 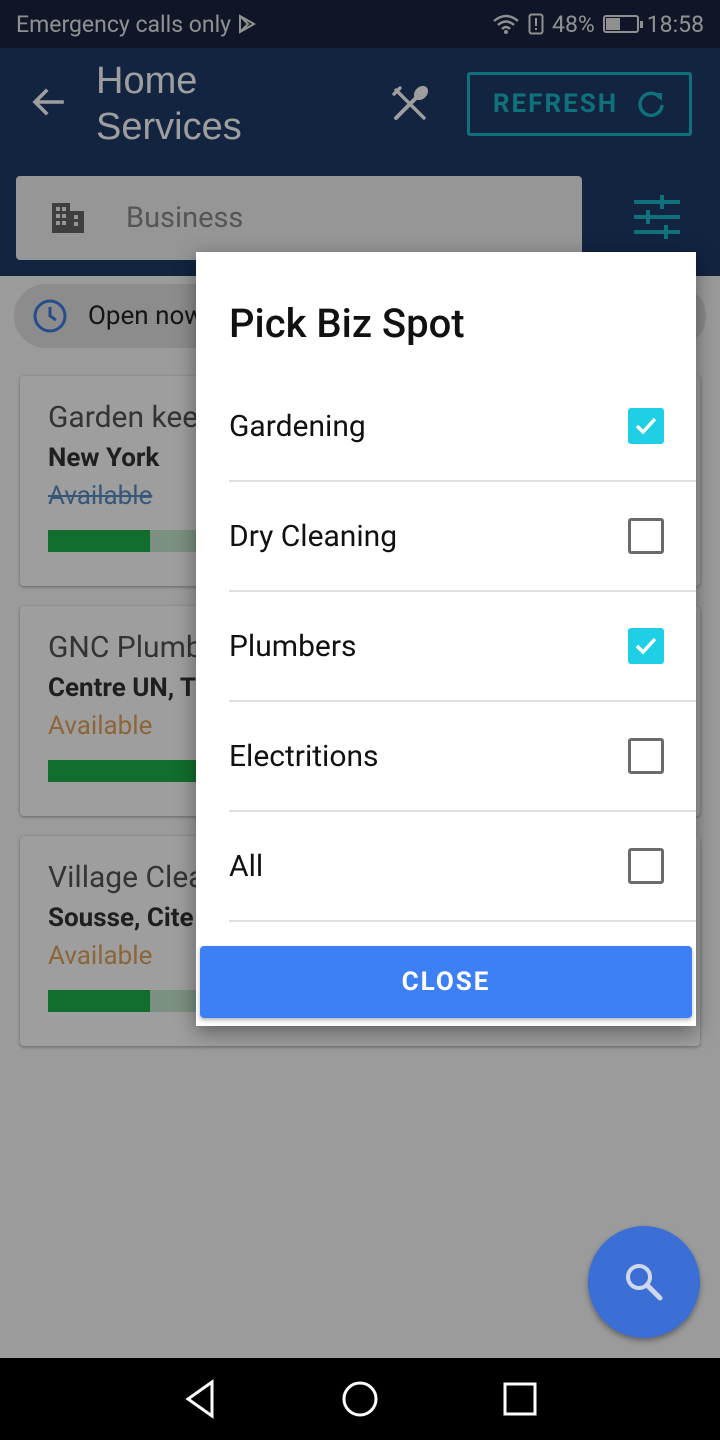 I want to click on option-label: Dry Cleaning, so click(x=313, y=536).